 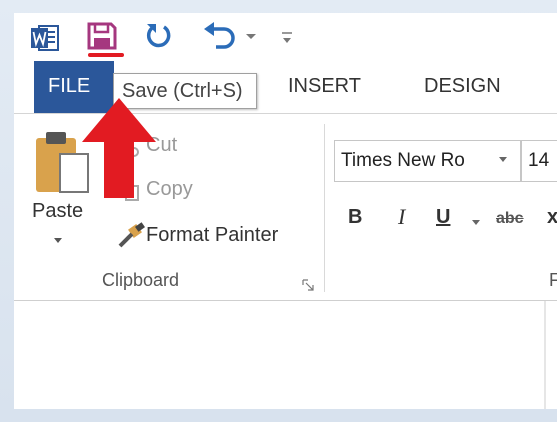 I want to click on font-name-combo: Times New Ro, so click(x=427, y=161).